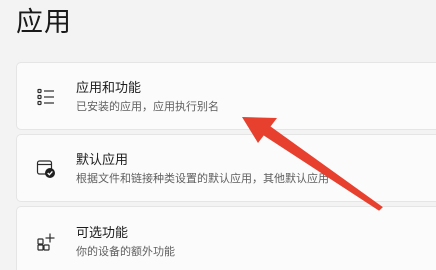 This screenshot has width=436, height=270. Describe the element at coordinates (147, 106) in the screenshot. I see `card-description: 已安装的应用，应用执行别名` at that location.